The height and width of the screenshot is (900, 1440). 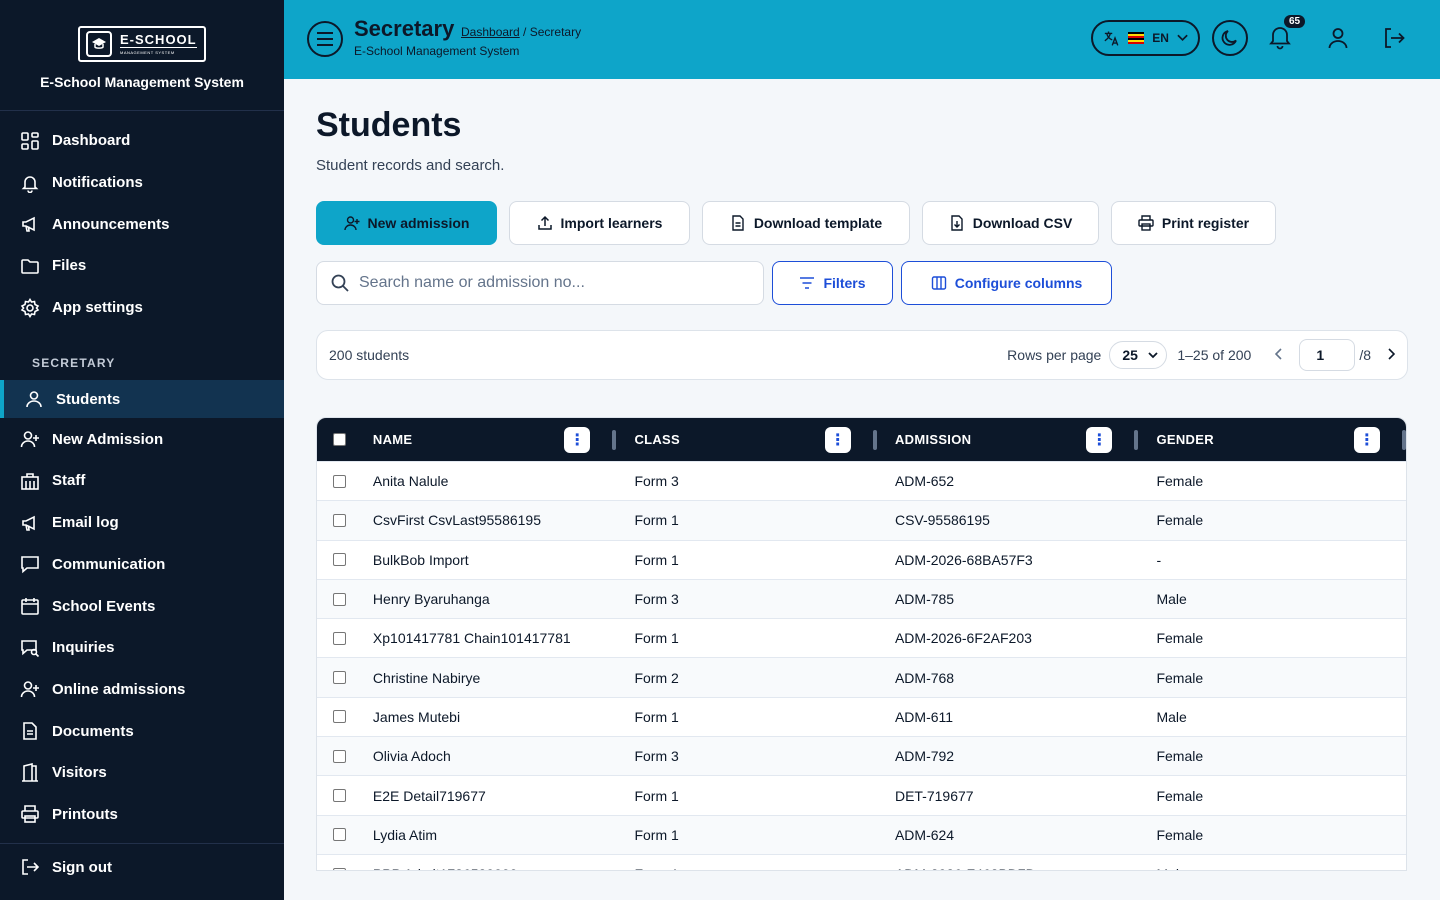 I want to click on file-download-icon, so click(x=957, y=223).